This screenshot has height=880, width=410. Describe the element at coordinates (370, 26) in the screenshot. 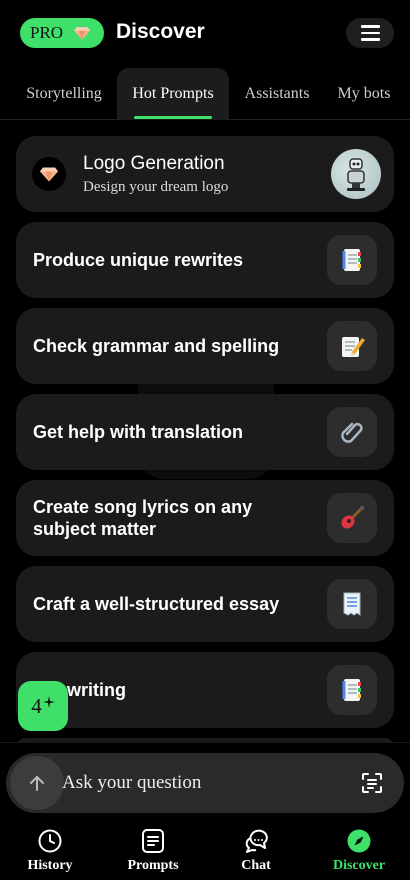

I see `hamburger-icon` at that location.